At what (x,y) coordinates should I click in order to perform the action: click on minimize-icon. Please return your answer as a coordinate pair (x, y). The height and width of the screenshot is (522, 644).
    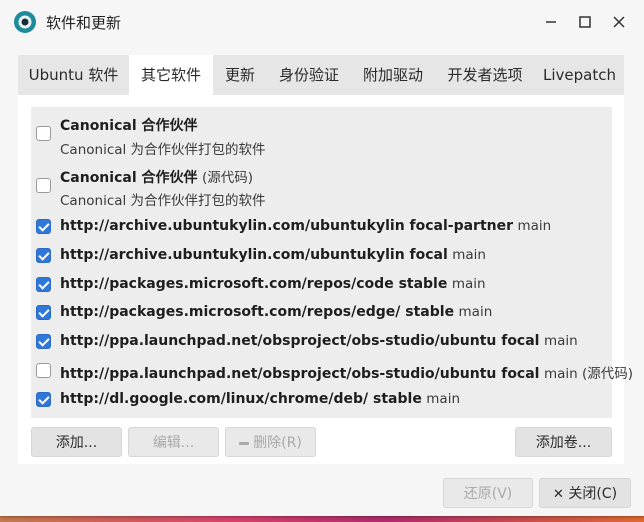
    Looking at the image, I should click on (551, 22).